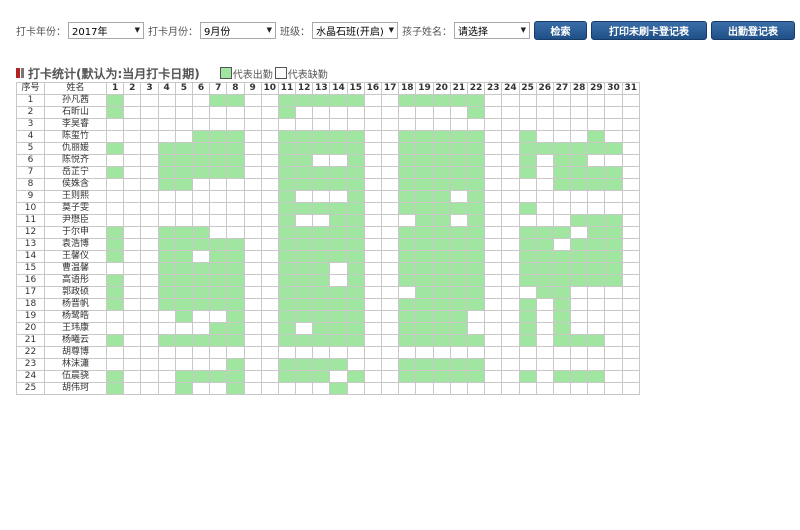 This screenshot has width=800, height=530. I want to click on row-name: 王则熙, so click(75, 196).